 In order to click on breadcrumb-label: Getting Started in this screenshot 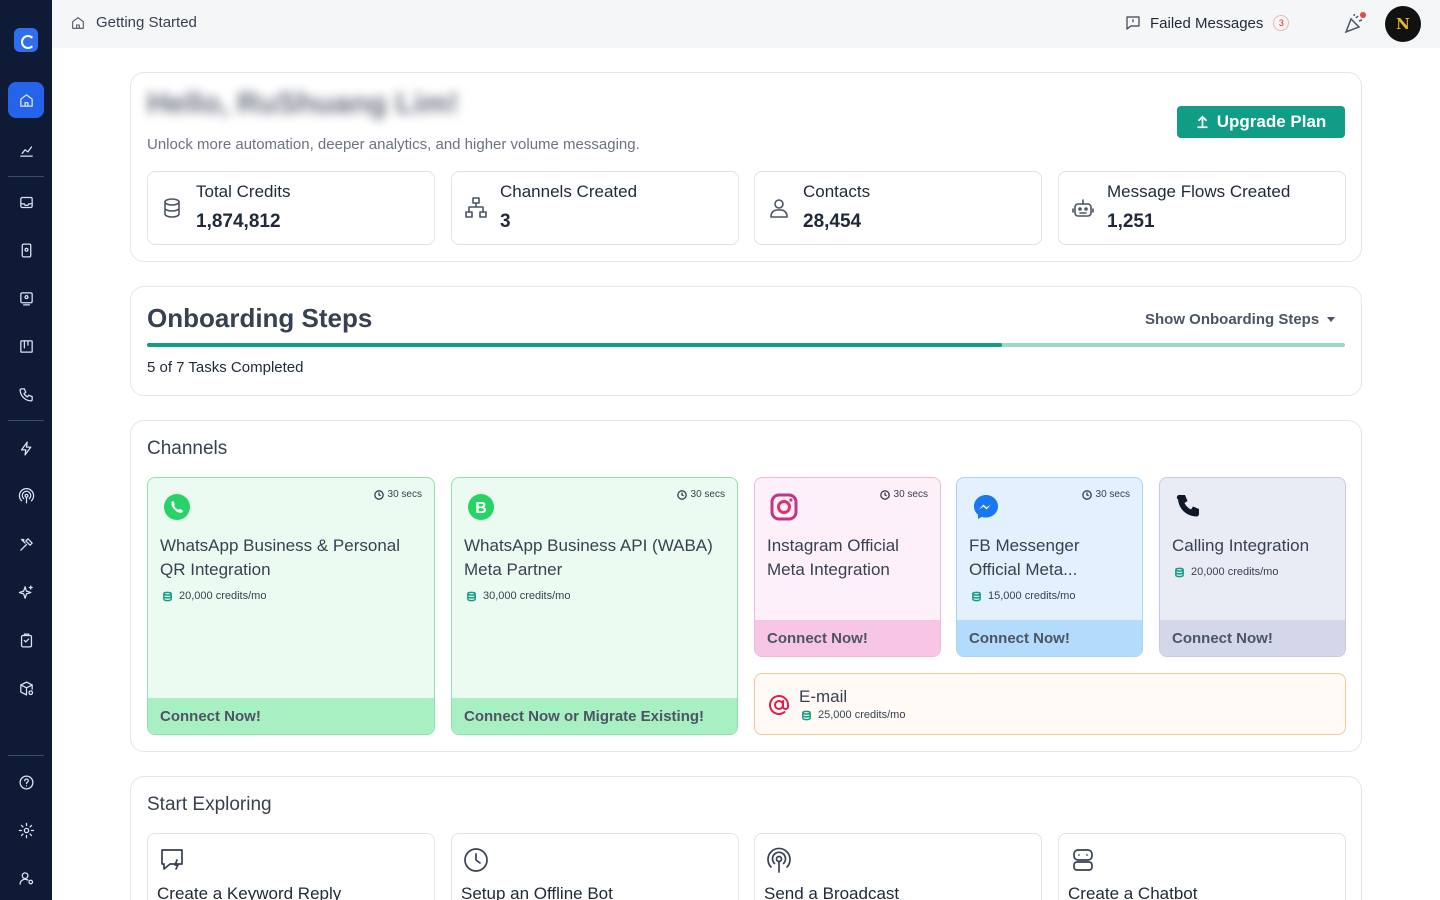, I will do `click(146, 22)`.